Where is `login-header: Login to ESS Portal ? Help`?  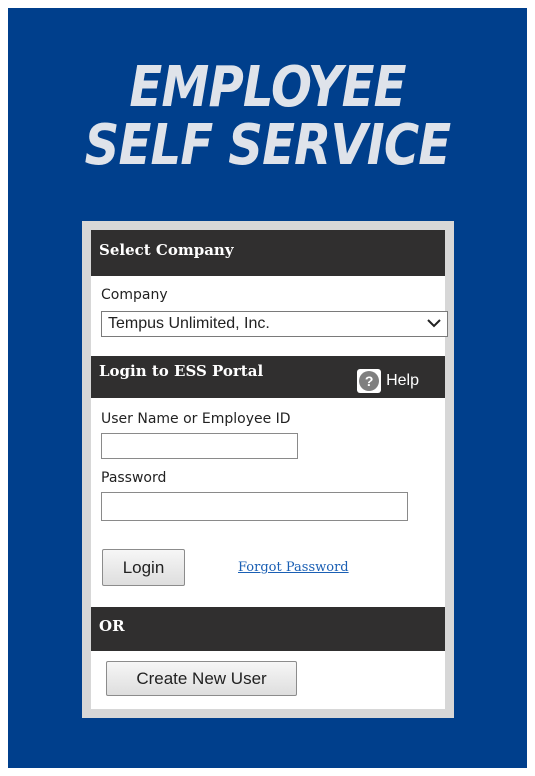
login-header: Login to ESS Portal ? Help is located at coordinates (268, 377).